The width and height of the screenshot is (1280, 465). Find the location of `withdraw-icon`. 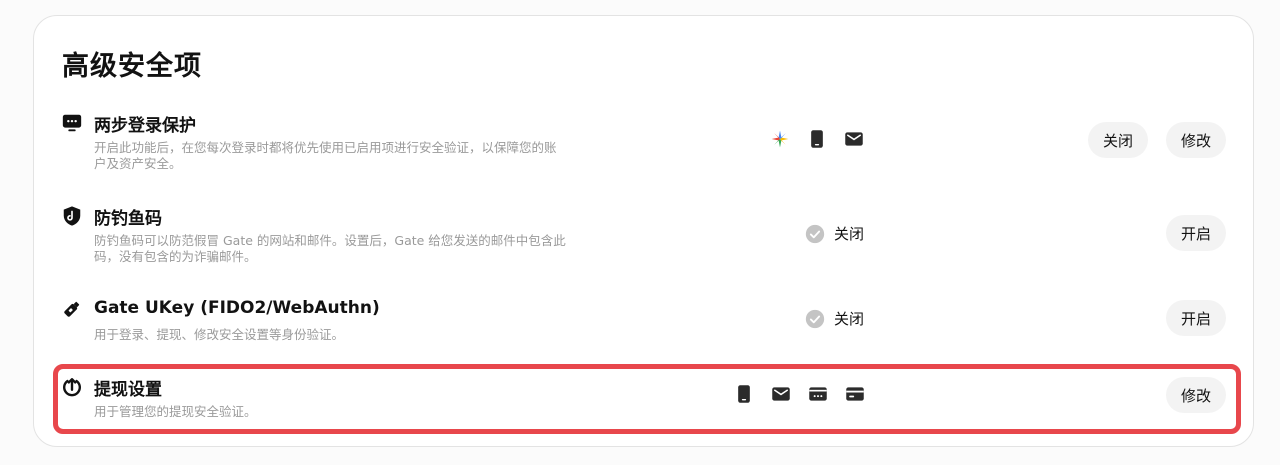

withdraw-icon is located at coordinates (72, 387).